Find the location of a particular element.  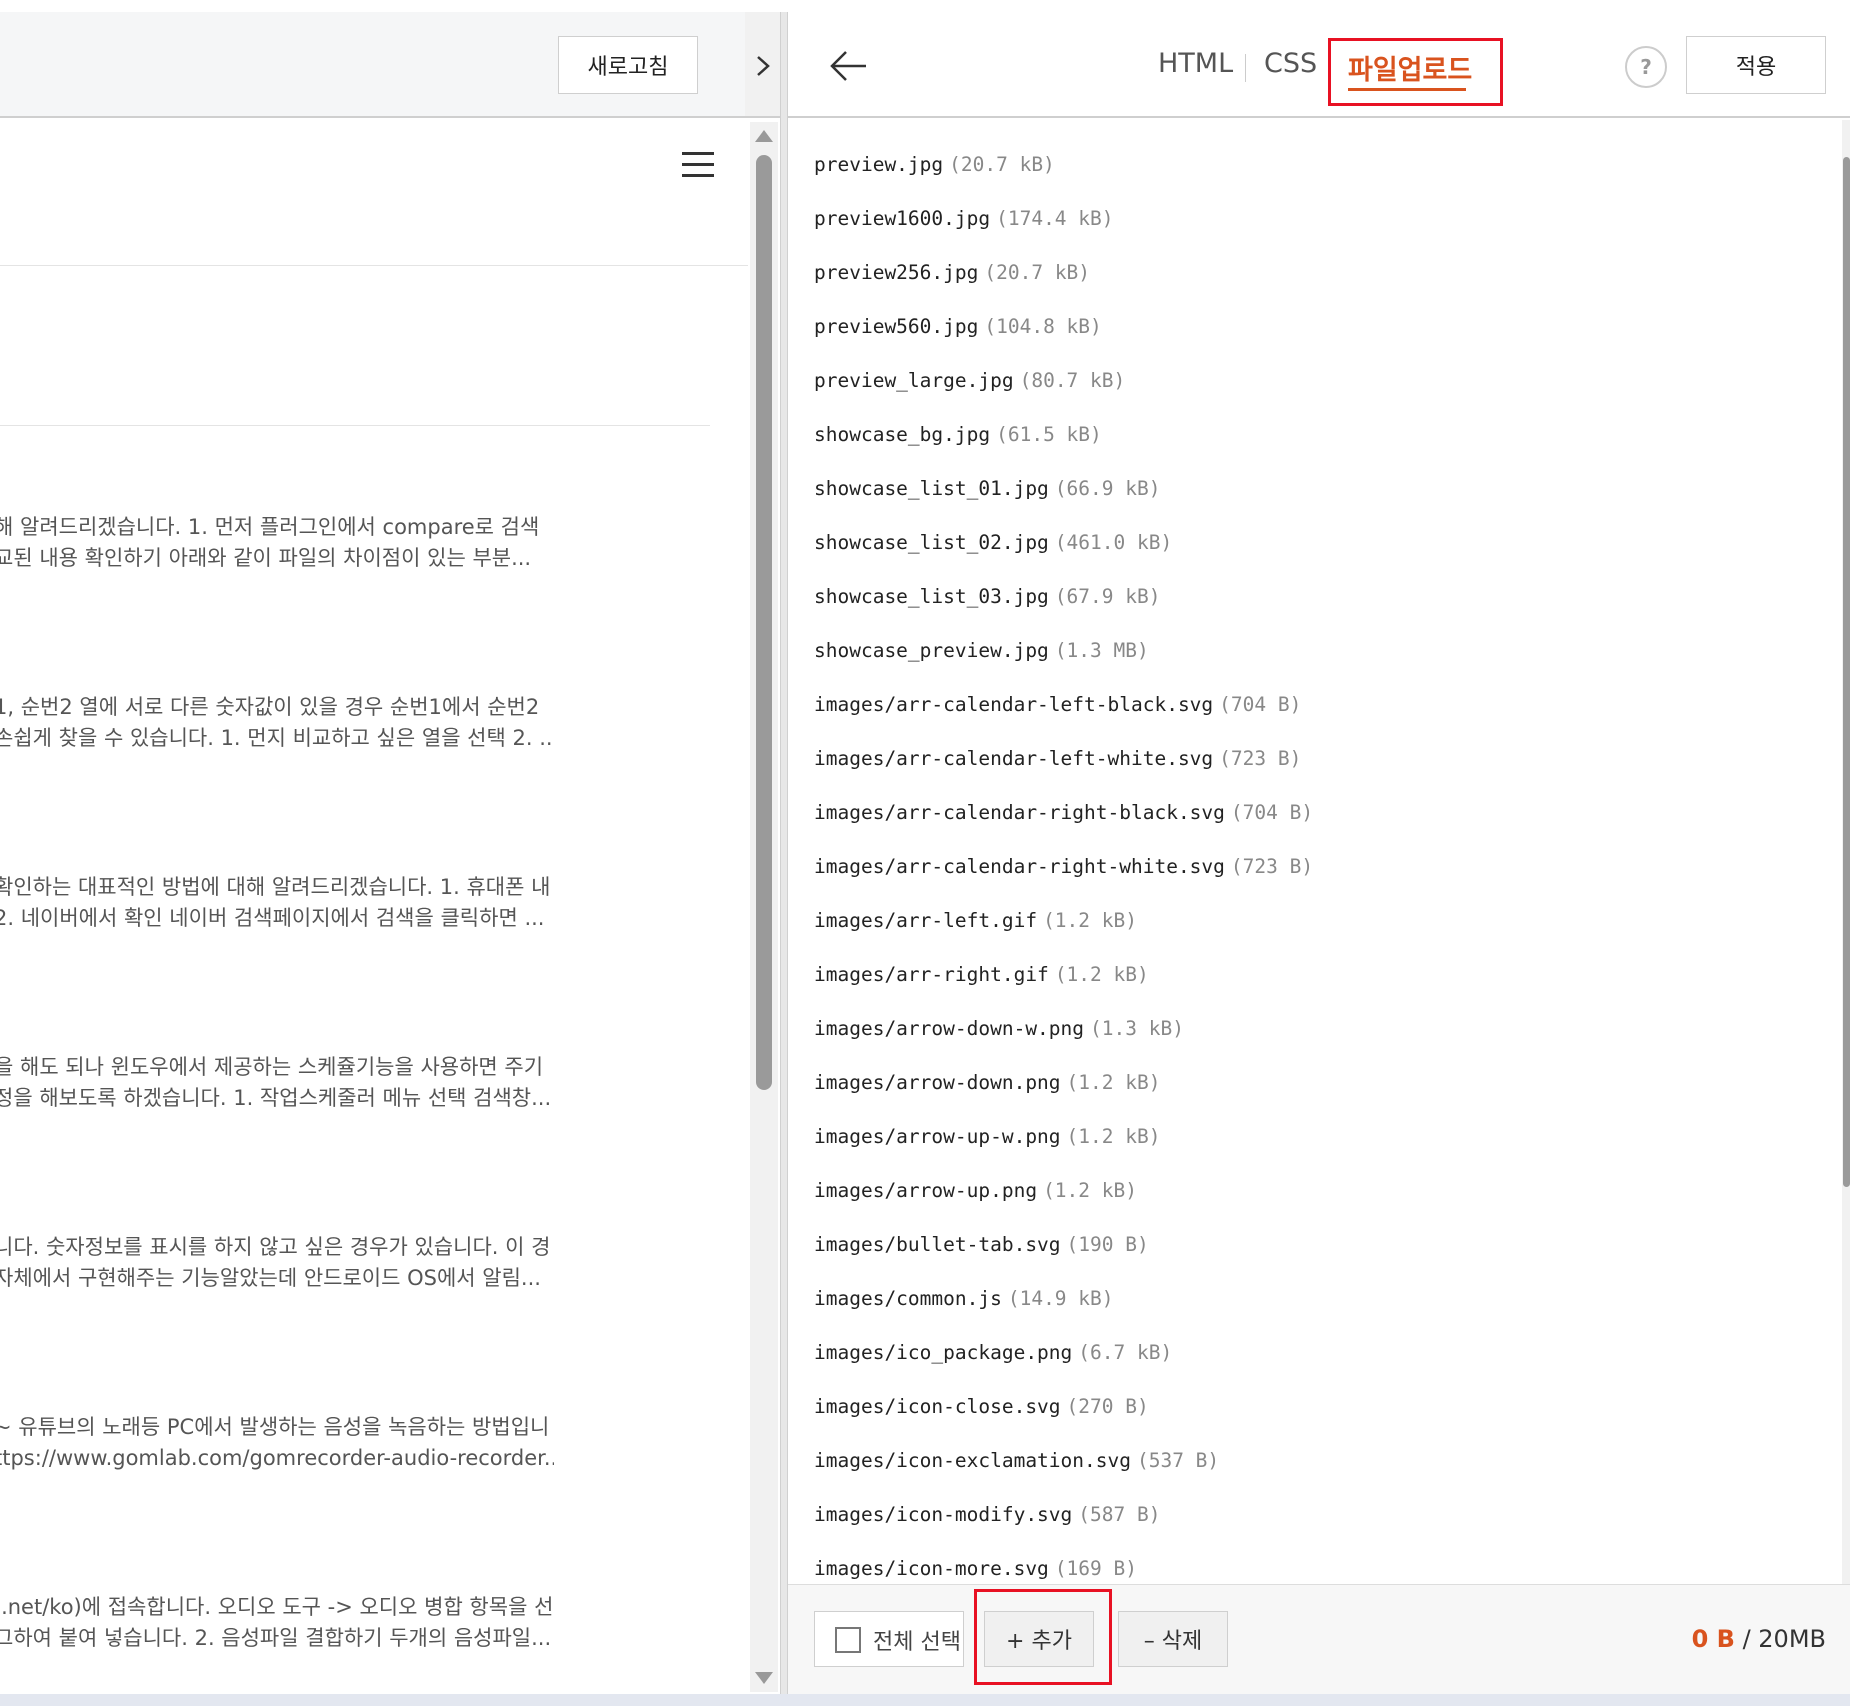

file-row: preview.jpg (20.7 kB) is located at coordinates (1314, 165).